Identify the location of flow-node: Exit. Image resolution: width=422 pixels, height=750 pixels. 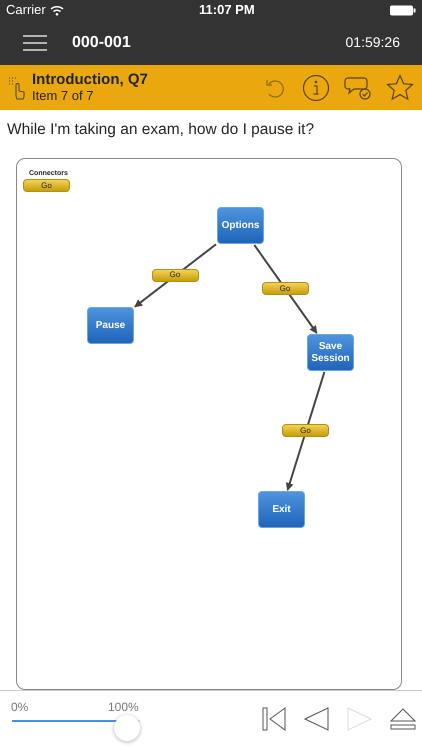
(281, 509).